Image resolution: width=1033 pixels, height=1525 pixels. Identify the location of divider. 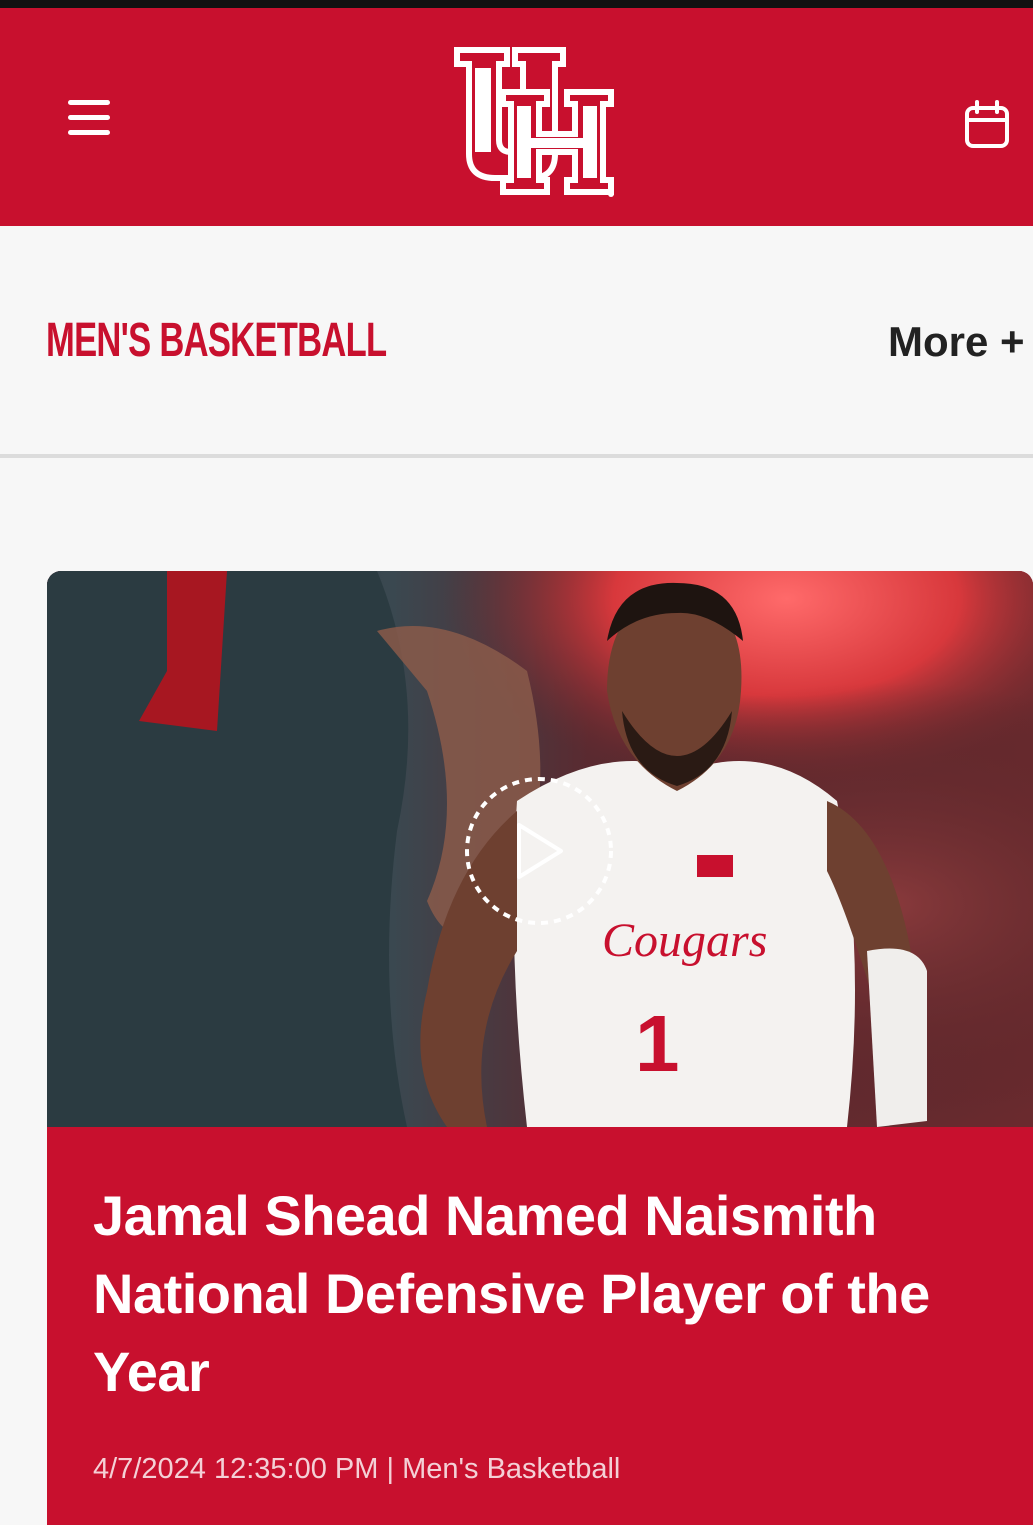
(516, 456).